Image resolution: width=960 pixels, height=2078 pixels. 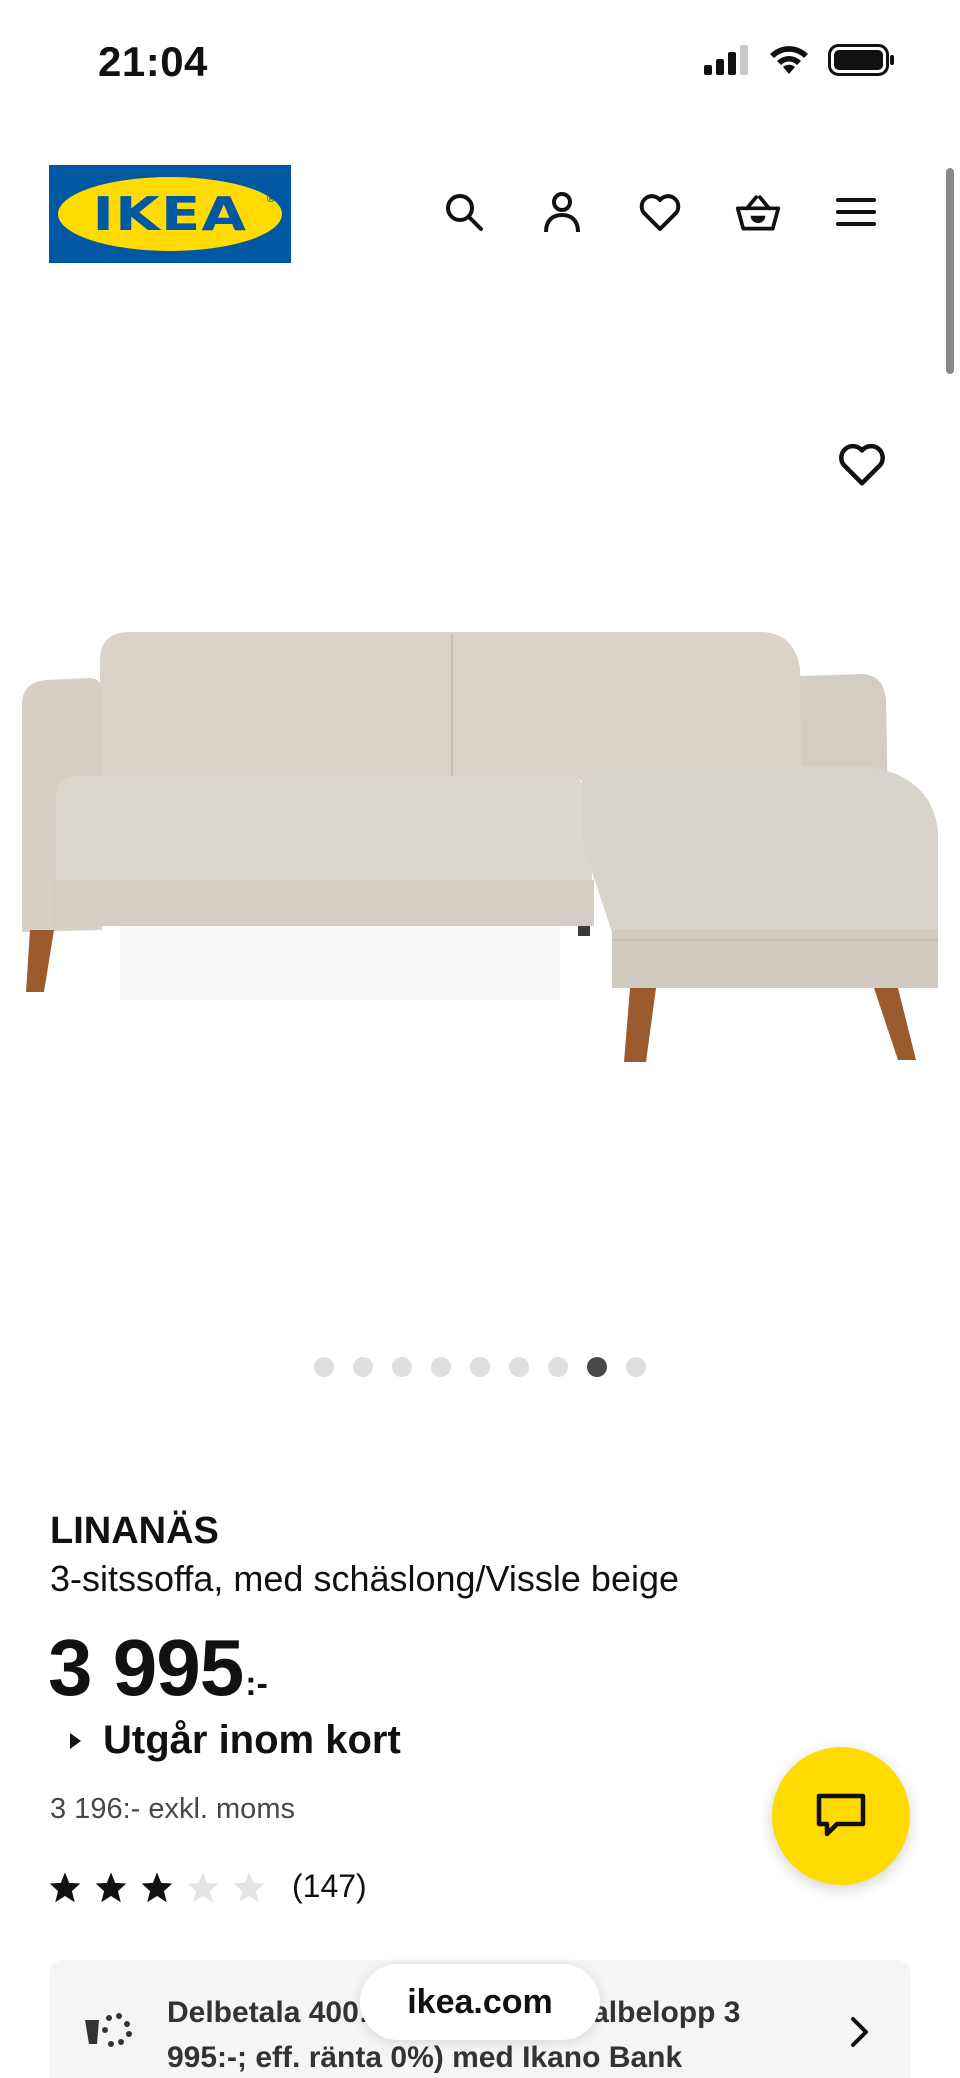 I want to click on logo-oval: IKEA, so click(x=170, y=214).